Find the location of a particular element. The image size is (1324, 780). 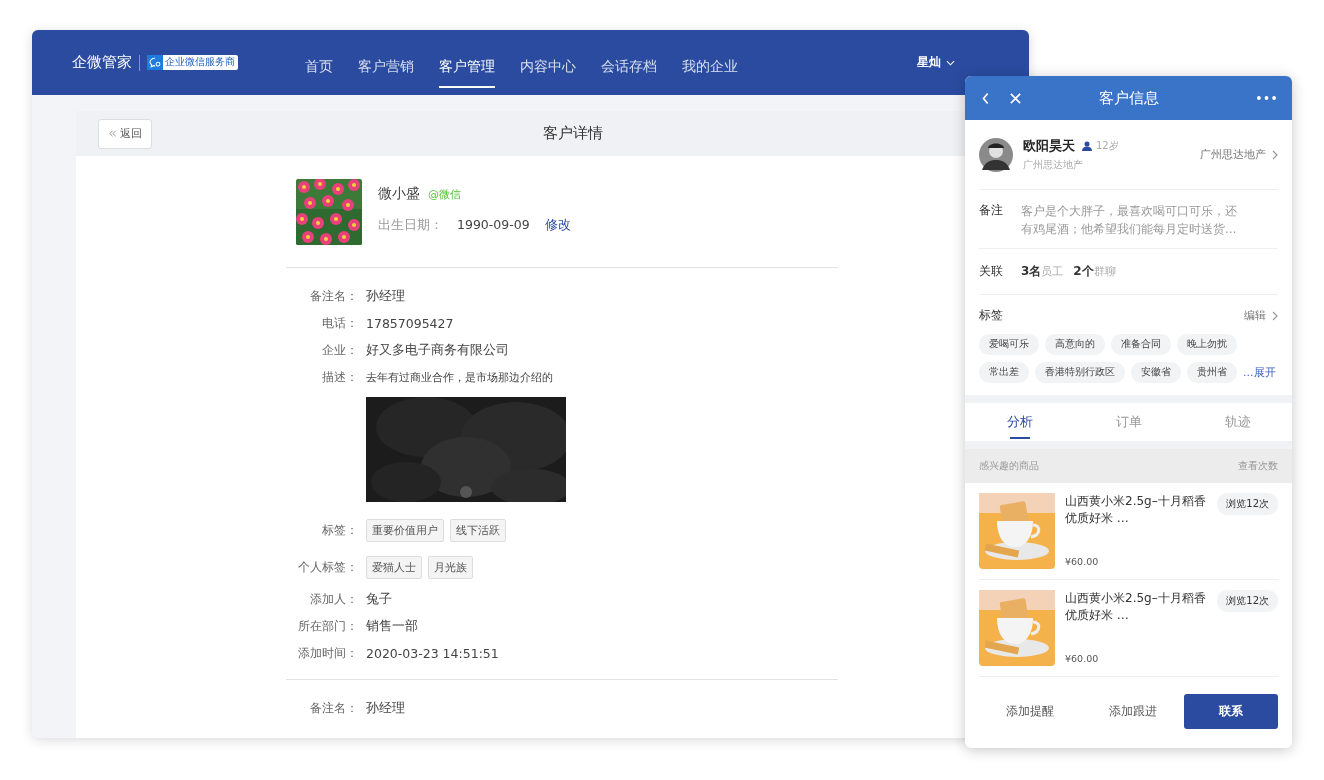

description-text: 去年有过商业合作，是市场那边介绍的 is located at coordinates (459, 377).